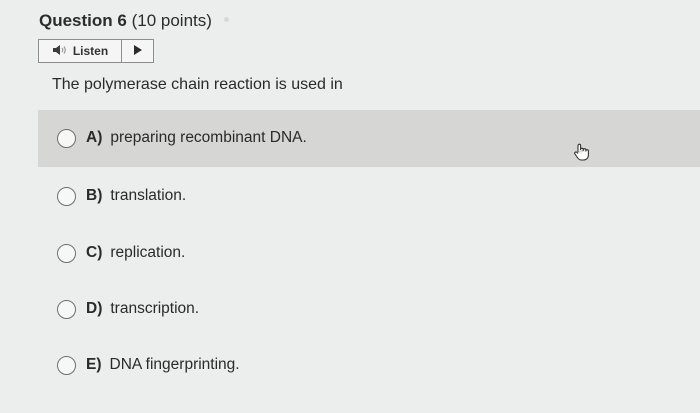  Describe the element at coordinates (171, 20) in the screenshot. I see `question-points: (10 points)` at that location.